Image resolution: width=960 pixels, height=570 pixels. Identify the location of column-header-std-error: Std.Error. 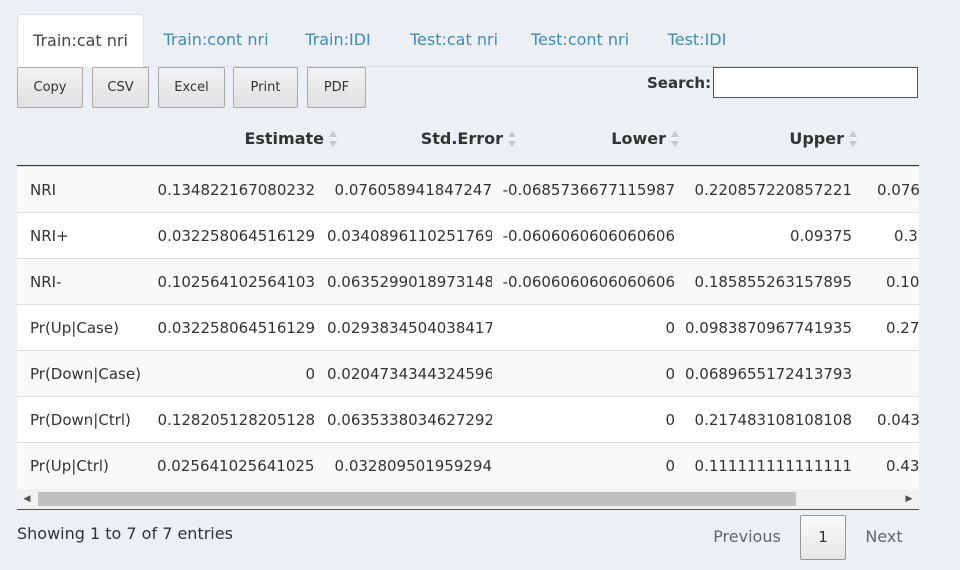
(437, 139).